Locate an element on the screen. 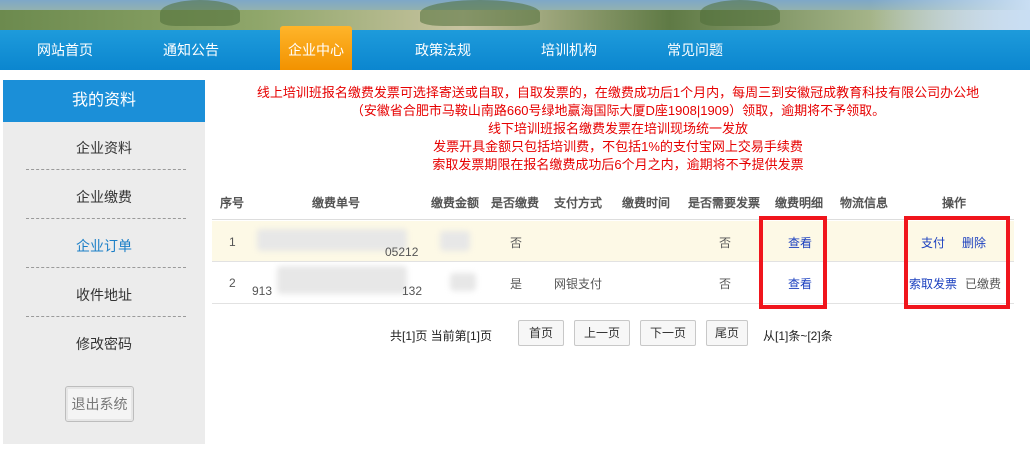 The height and width of the screenshot is (451, 1030). order-no-prefix: 913 is located at coordinates (262, 291).